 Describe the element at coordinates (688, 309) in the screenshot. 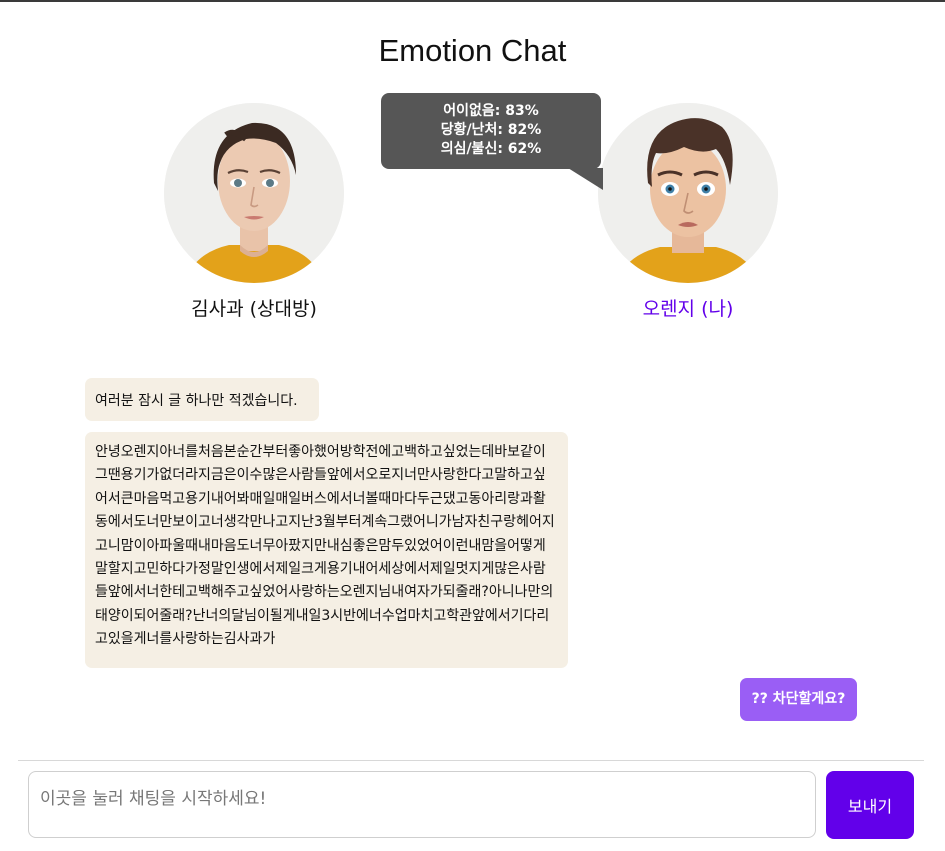

I see `participant-name-me: 오렌지 (나)` at that location.